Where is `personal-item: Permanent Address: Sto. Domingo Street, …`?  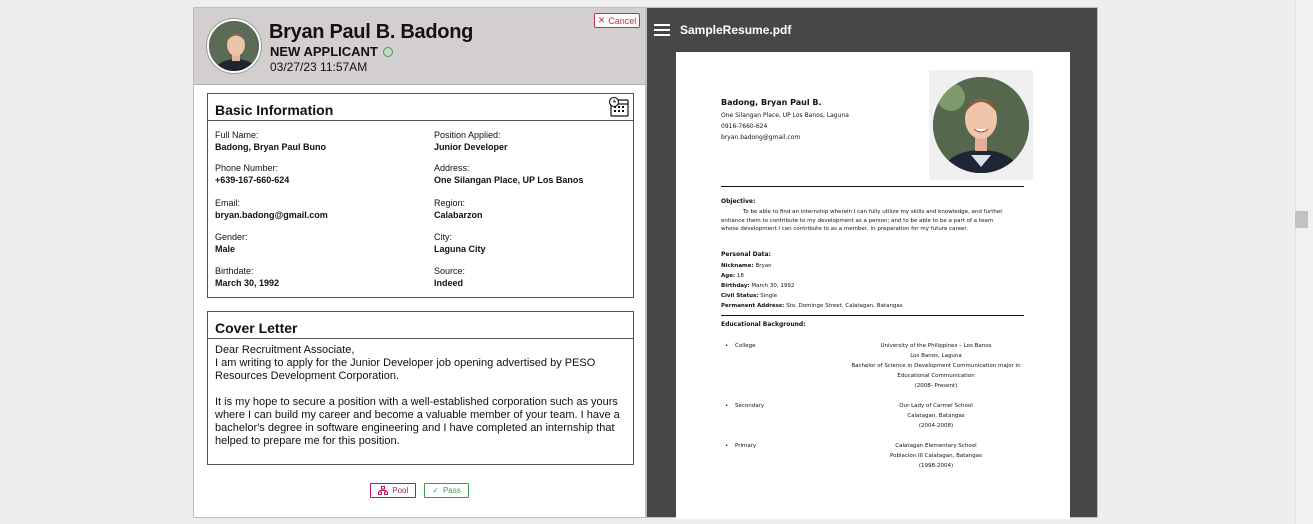
personal-item: Permanent Address: Sto. Domingo Street, … is located at coordinates (812, 306).